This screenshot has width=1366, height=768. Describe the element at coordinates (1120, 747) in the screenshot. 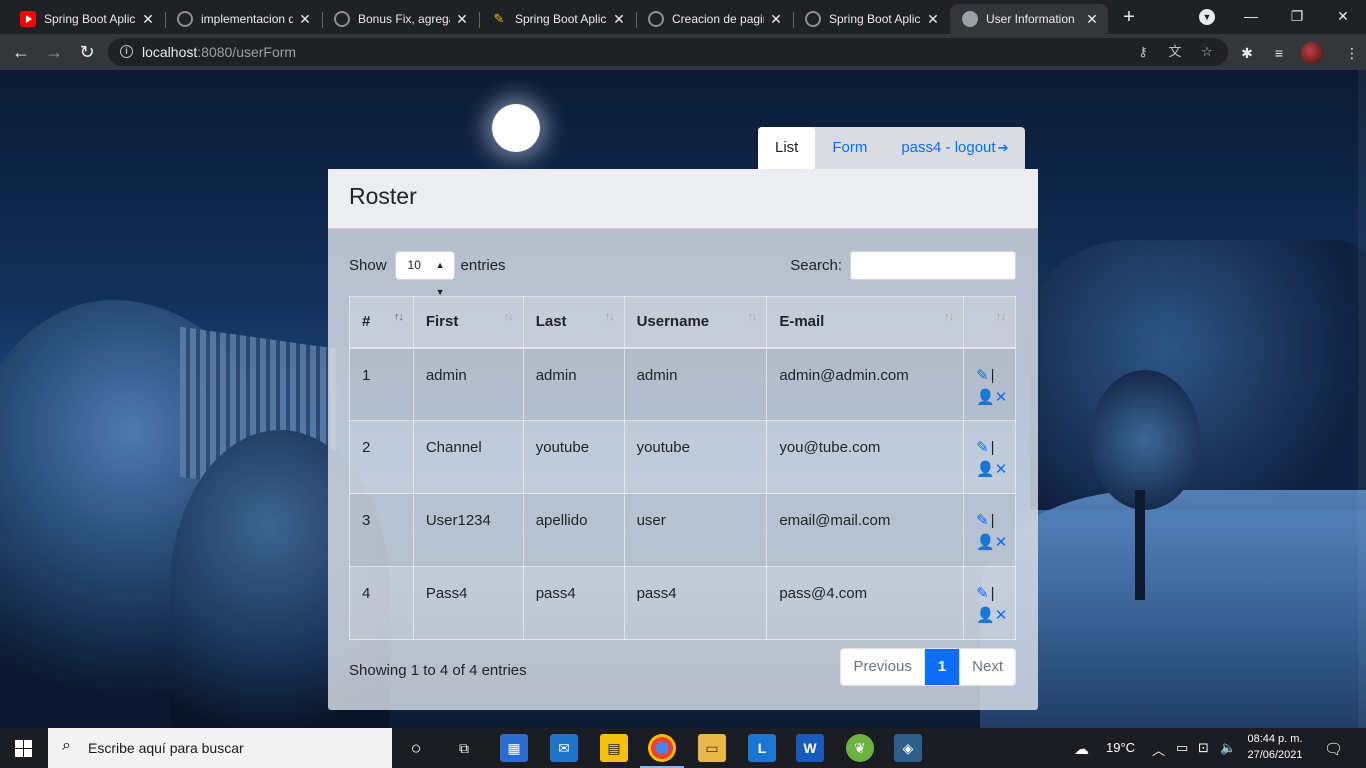

I see `temperature-text: 19°C` at that location.